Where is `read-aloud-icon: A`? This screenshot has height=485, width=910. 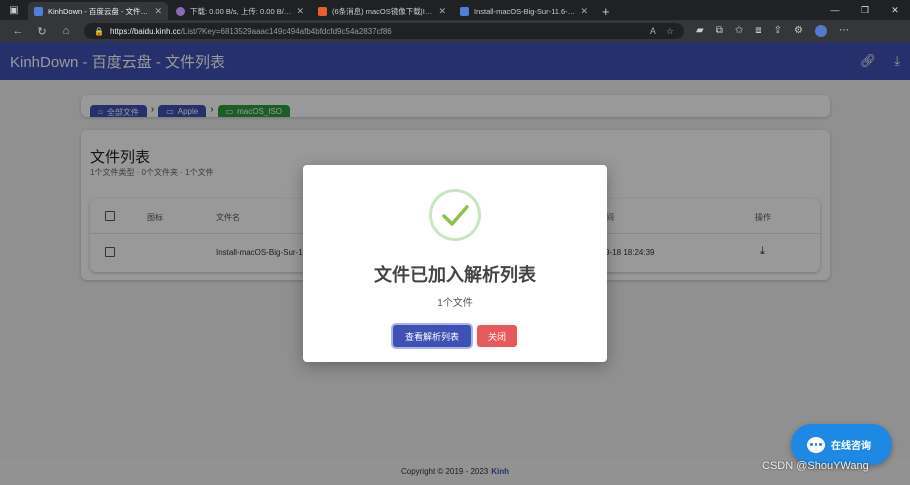 read-aloud-icon: A is located at coordinates (653, 31).